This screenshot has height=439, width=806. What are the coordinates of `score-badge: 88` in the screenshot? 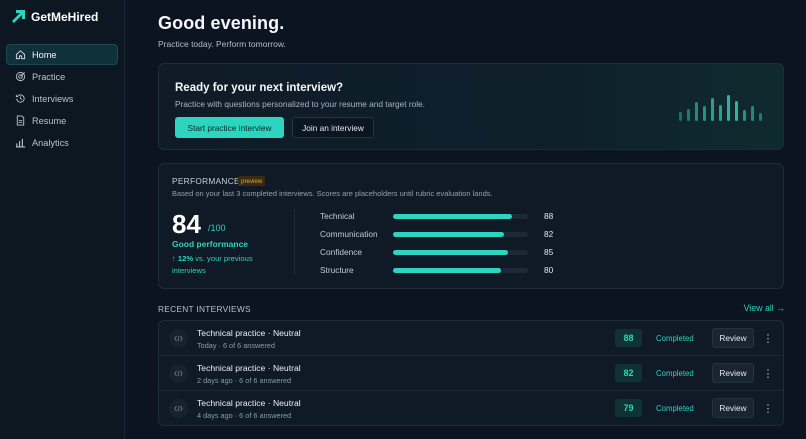 It's located at (628, 338).